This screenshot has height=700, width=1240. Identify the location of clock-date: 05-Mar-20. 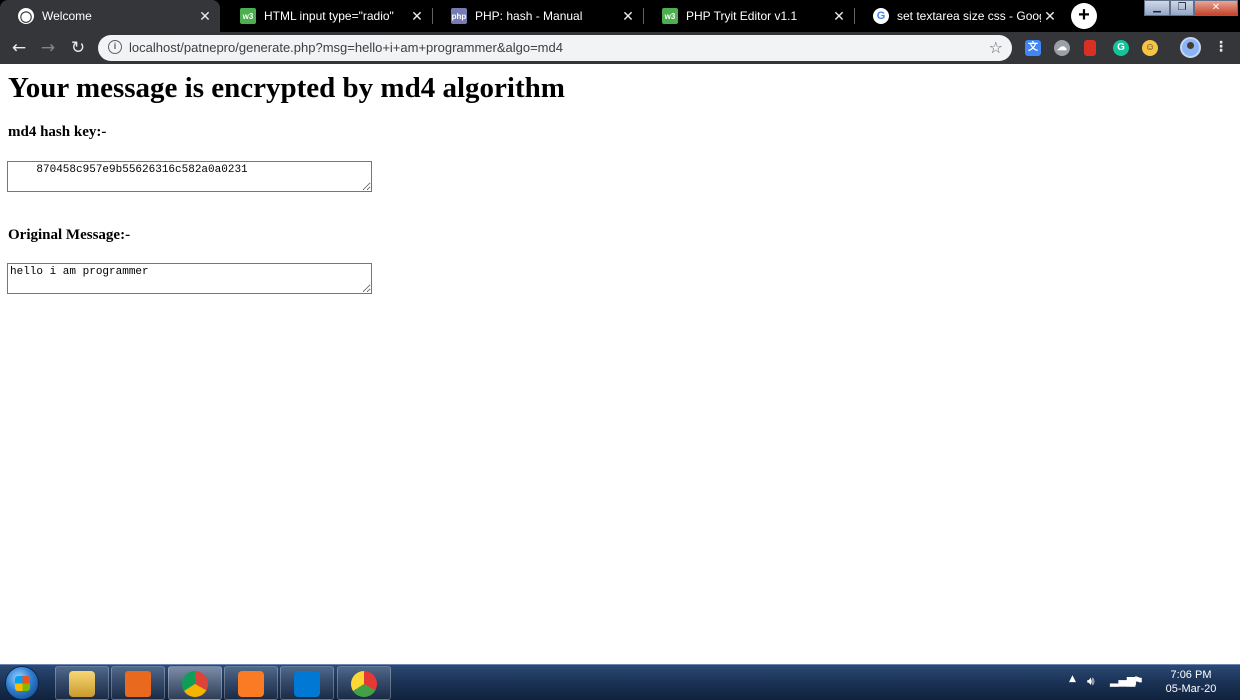
(1191, 689).